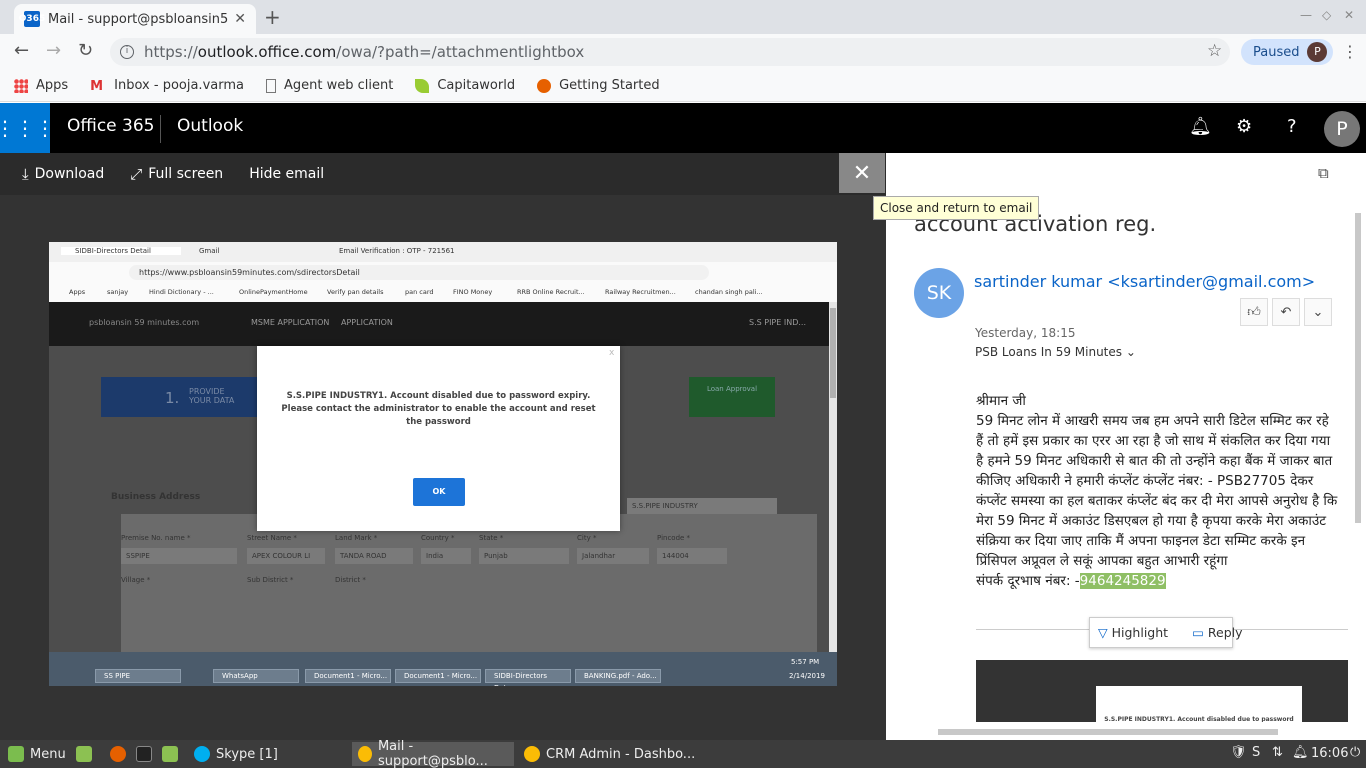  I want to click on selection-popup: ▽ Highlight ▭ Reply, so click(1166, 632).